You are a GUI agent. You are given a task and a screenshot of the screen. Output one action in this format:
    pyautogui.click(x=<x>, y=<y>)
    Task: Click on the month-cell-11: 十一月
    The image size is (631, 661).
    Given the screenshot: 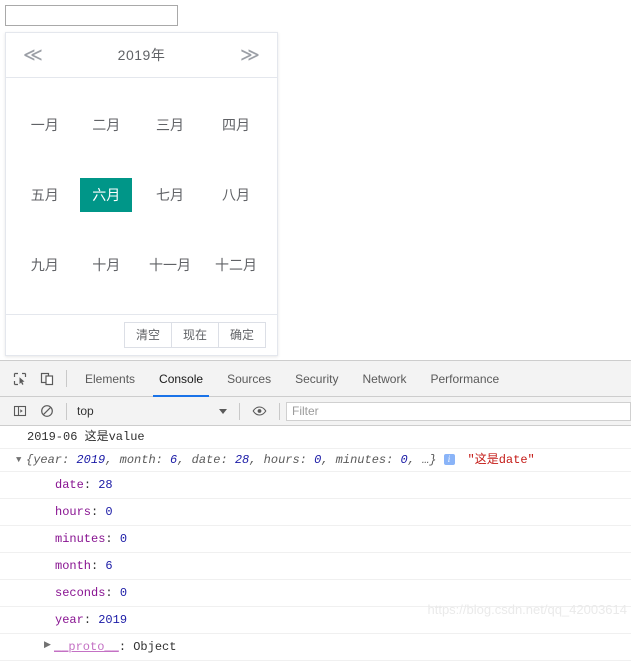 What is the action you would take?
    pyautogui.click(x=170, y=265)
    